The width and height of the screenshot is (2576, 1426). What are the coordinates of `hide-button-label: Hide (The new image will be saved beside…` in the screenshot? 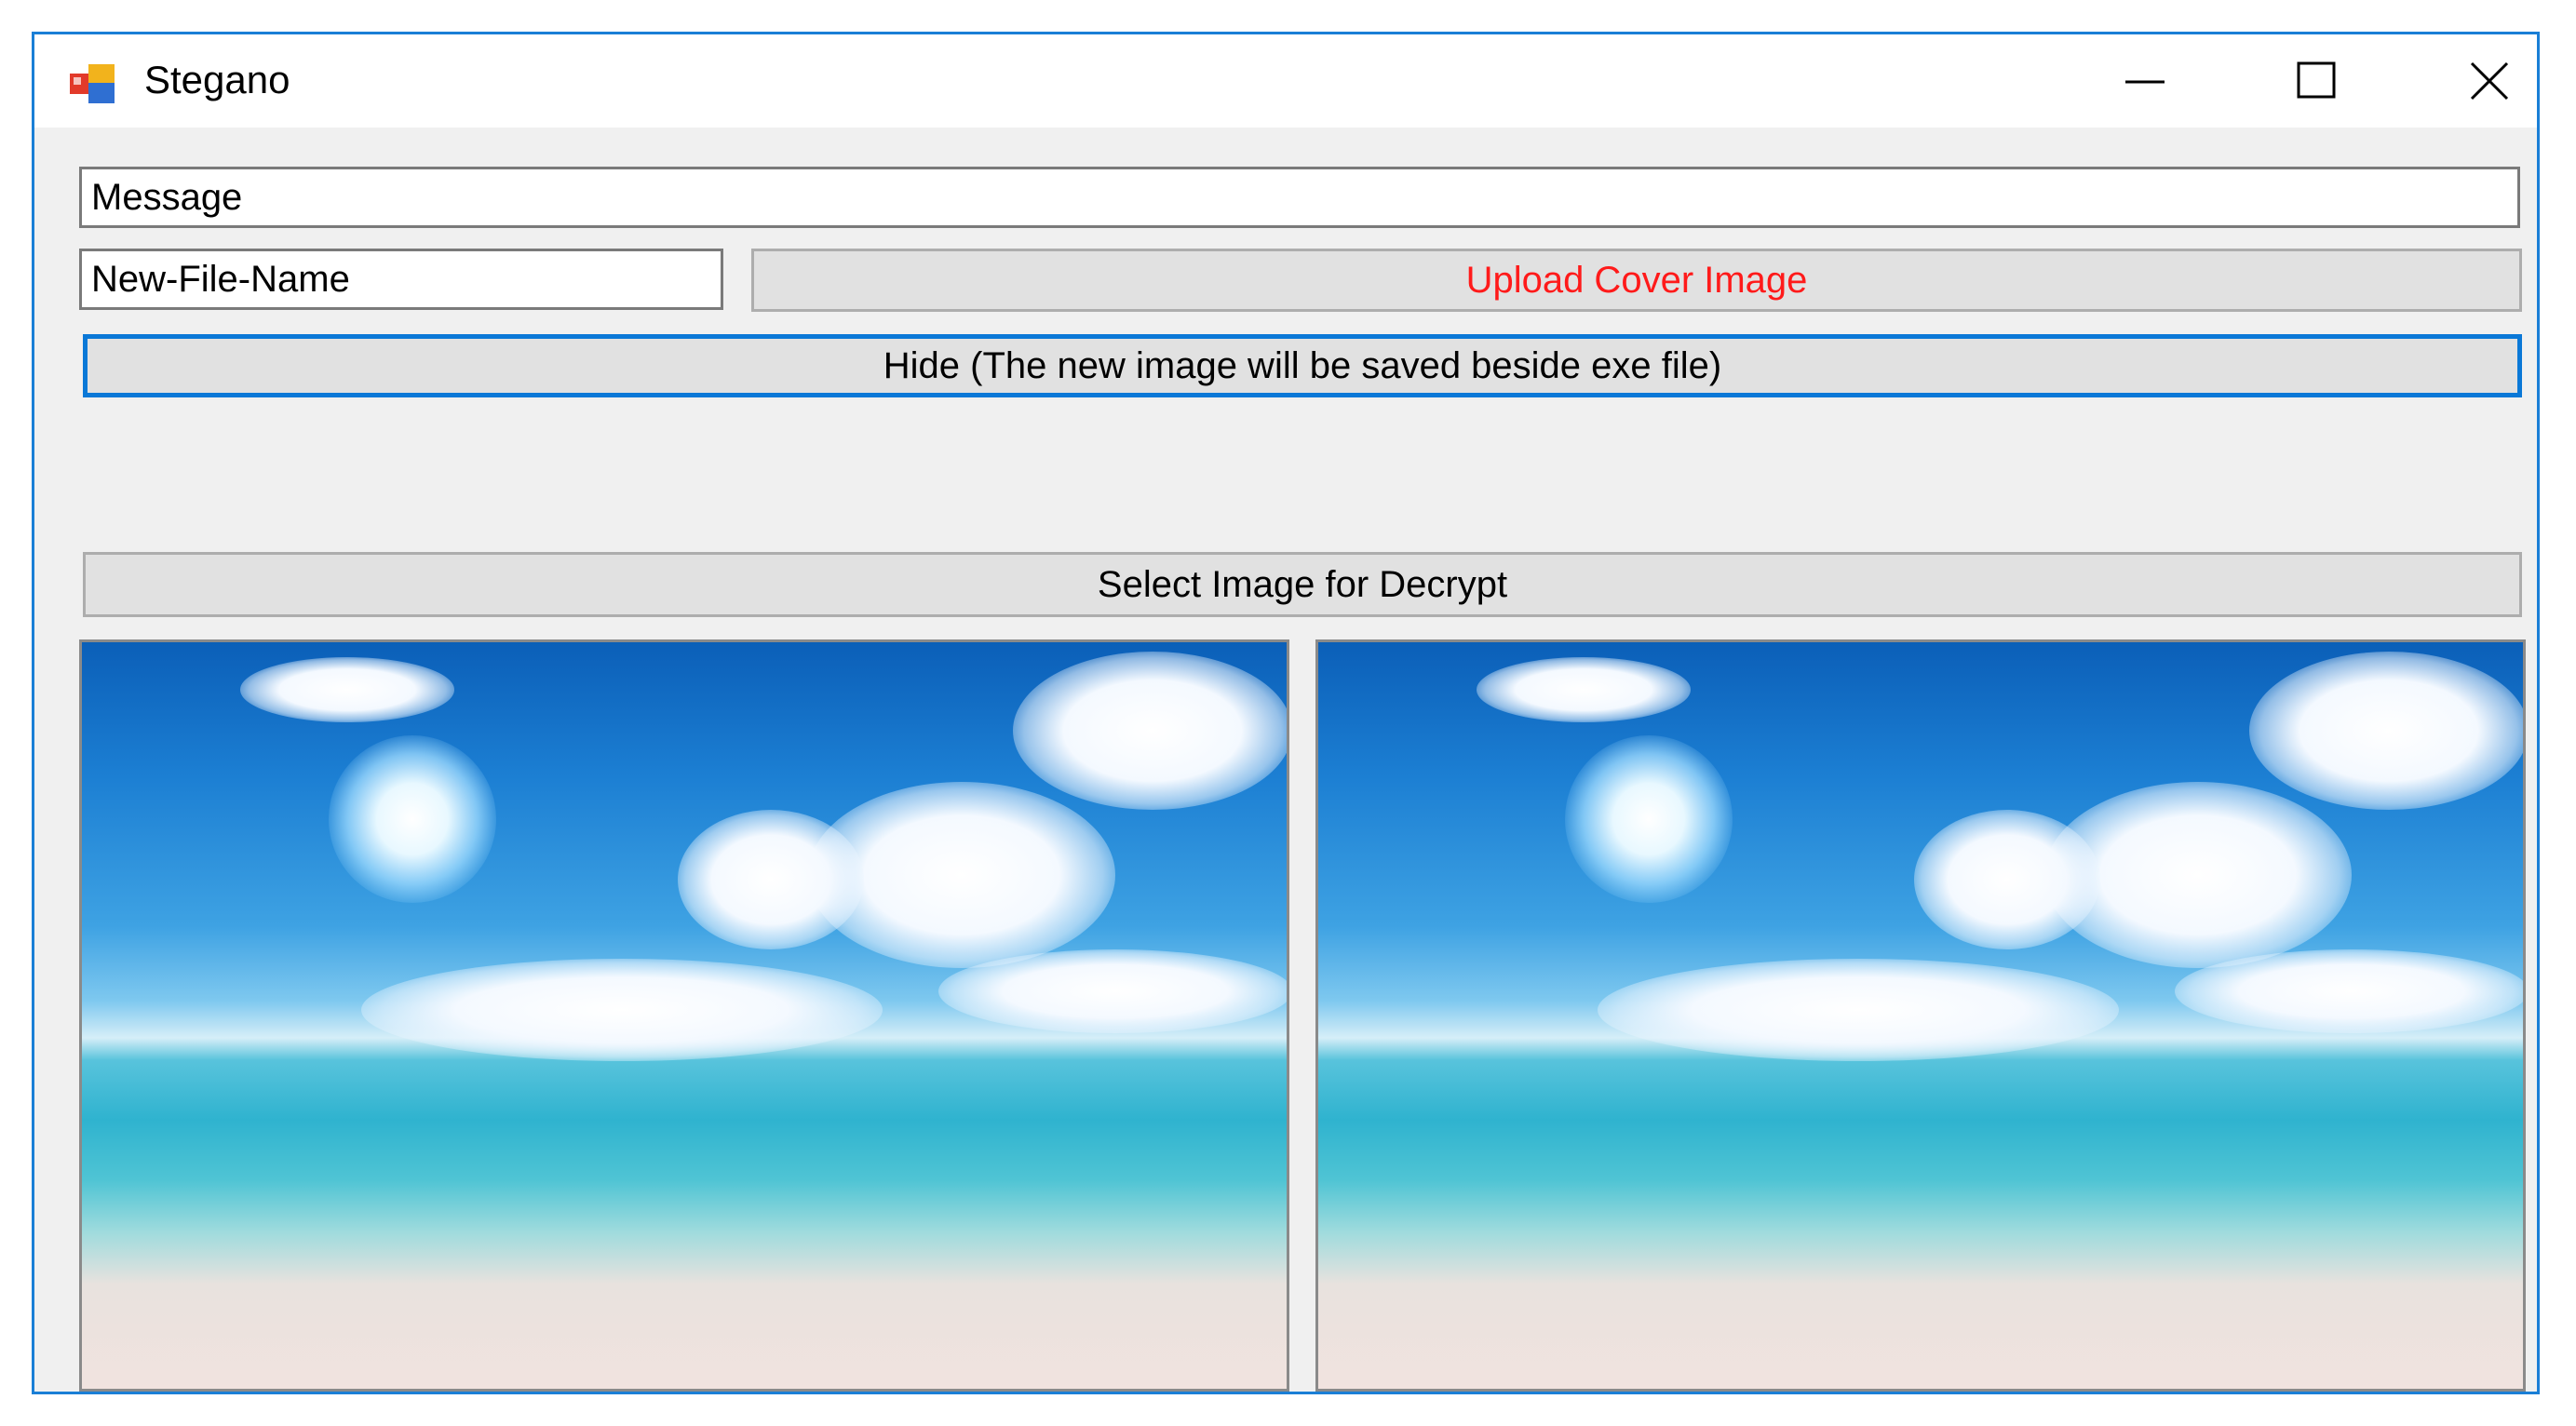 It's located at (1302, 365).